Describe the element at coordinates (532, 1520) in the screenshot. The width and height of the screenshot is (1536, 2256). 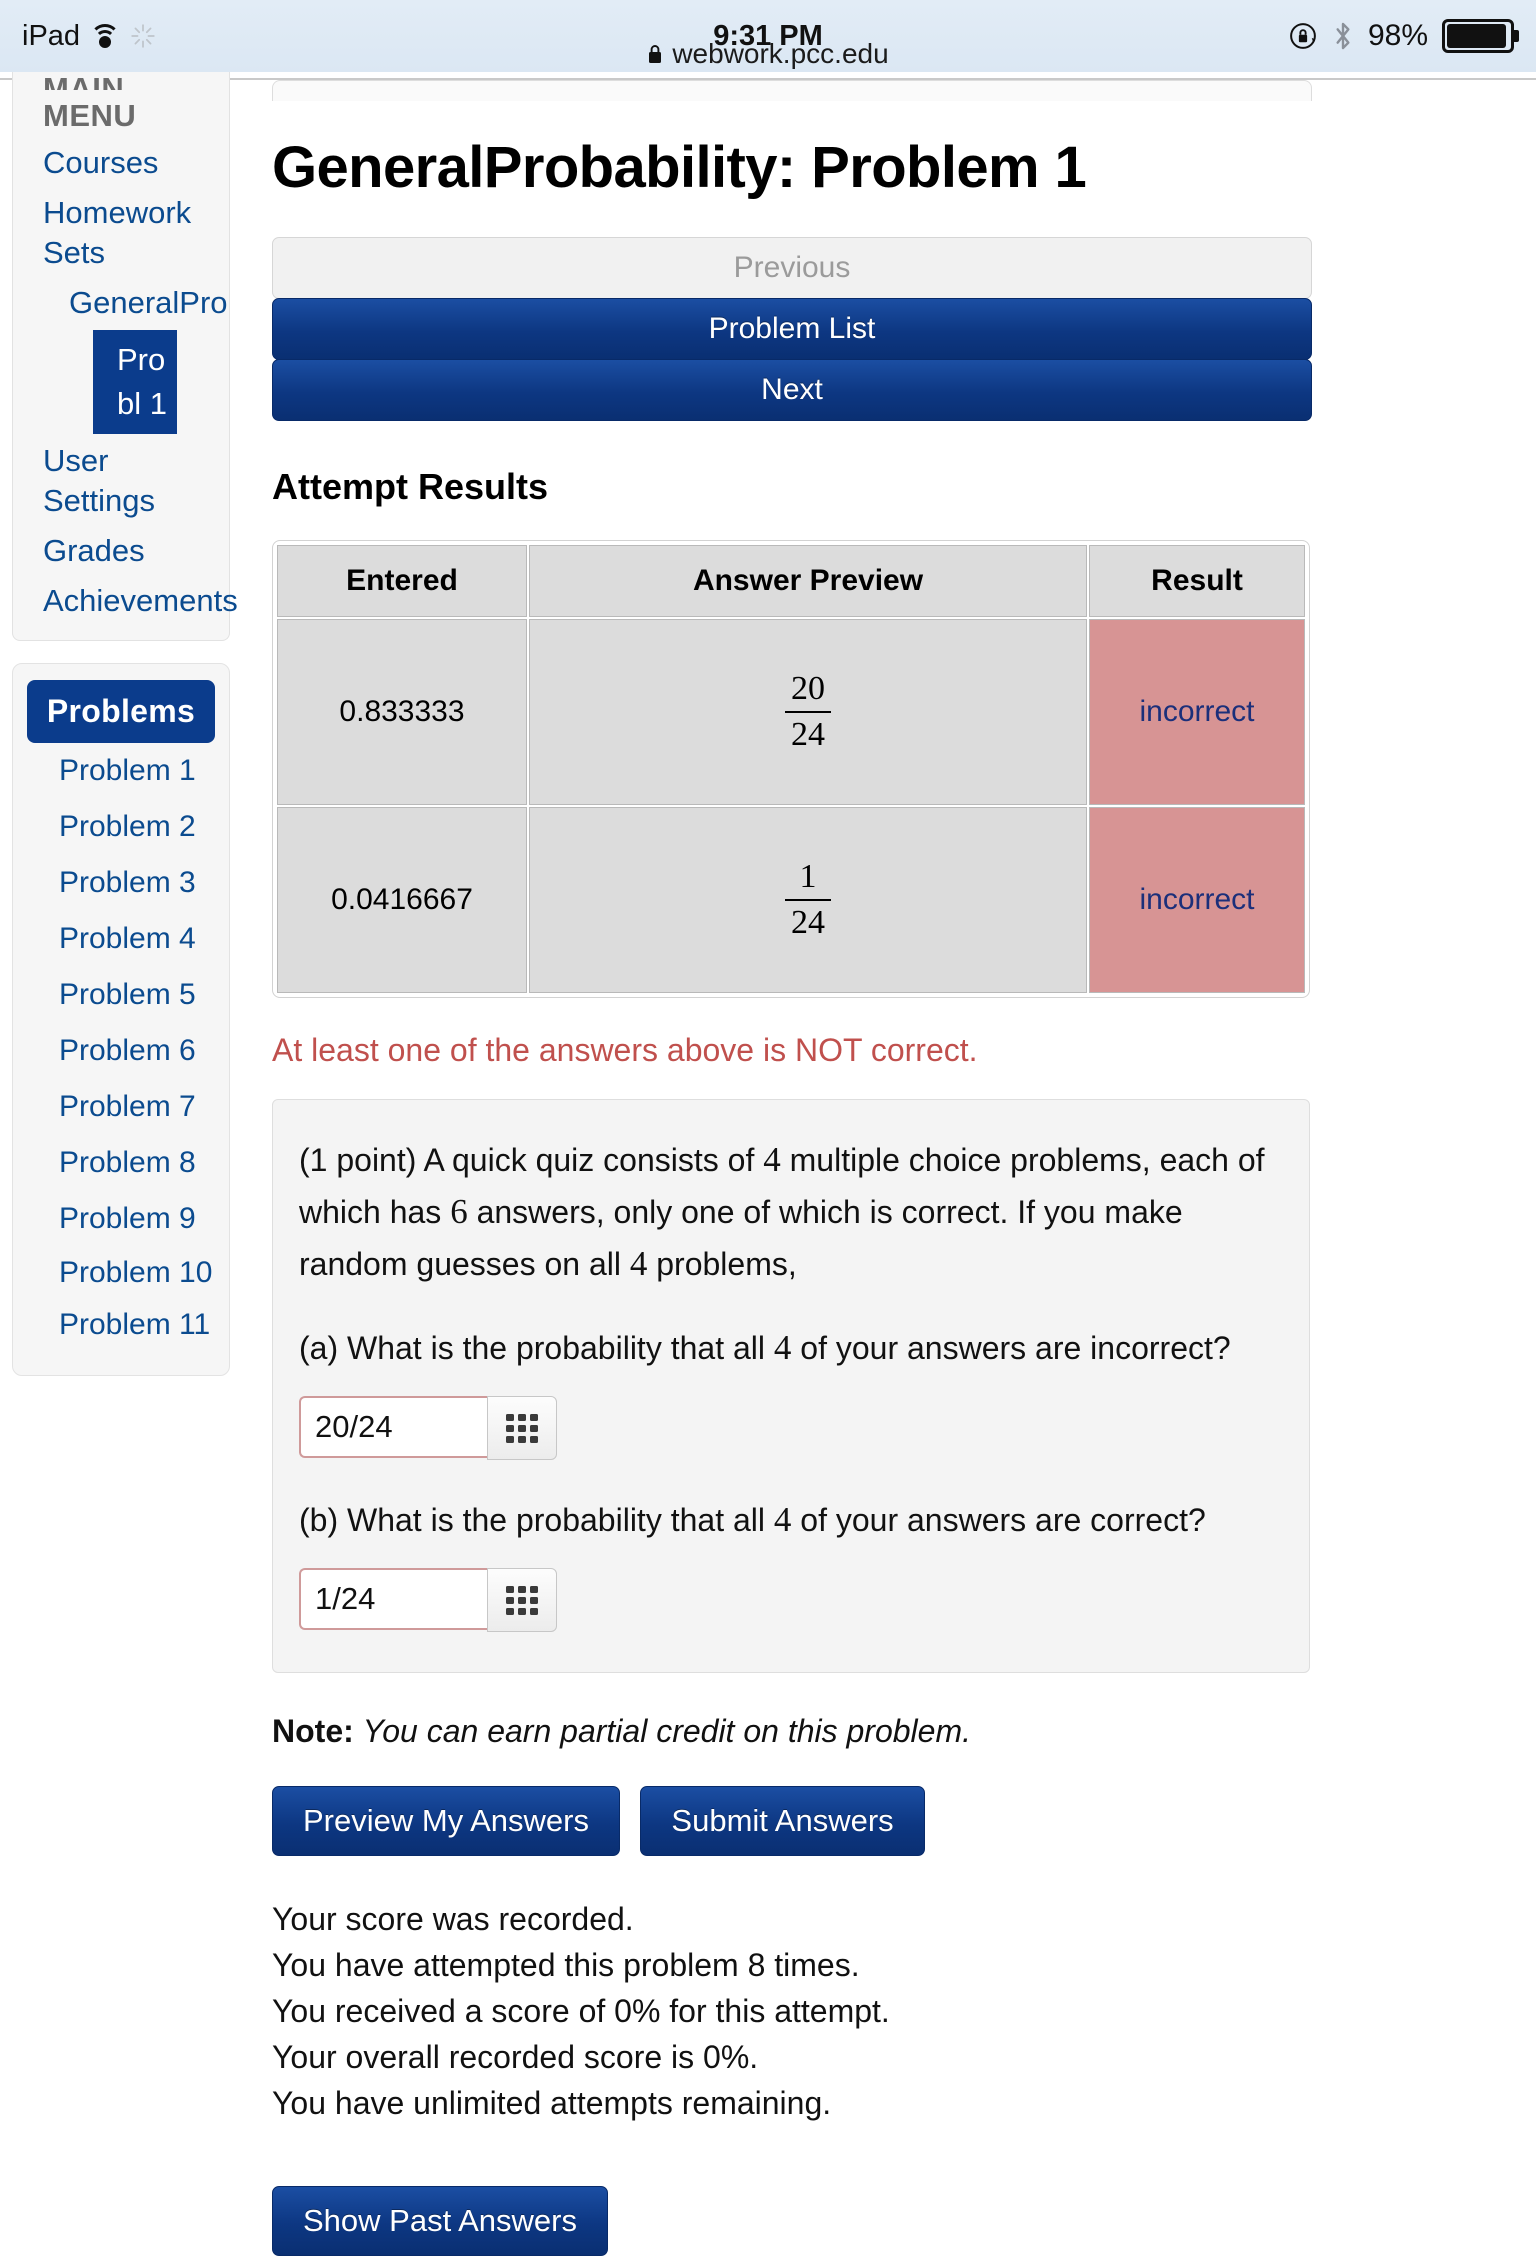
I see `question-b-text-start: (b) What is the probability that all` at that location.